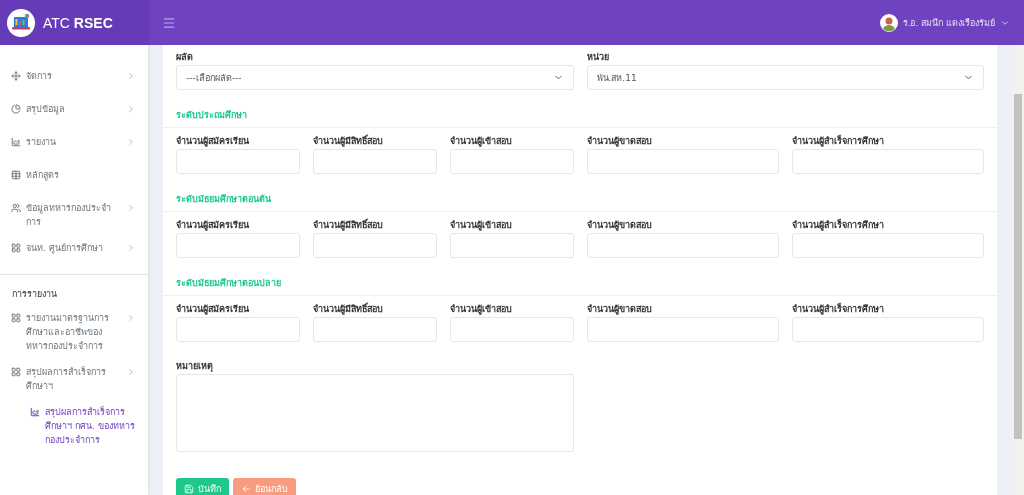 The width and height of the screenshot is (1024, 495). I want to click on arrow-left-icon, so click(246, 489).